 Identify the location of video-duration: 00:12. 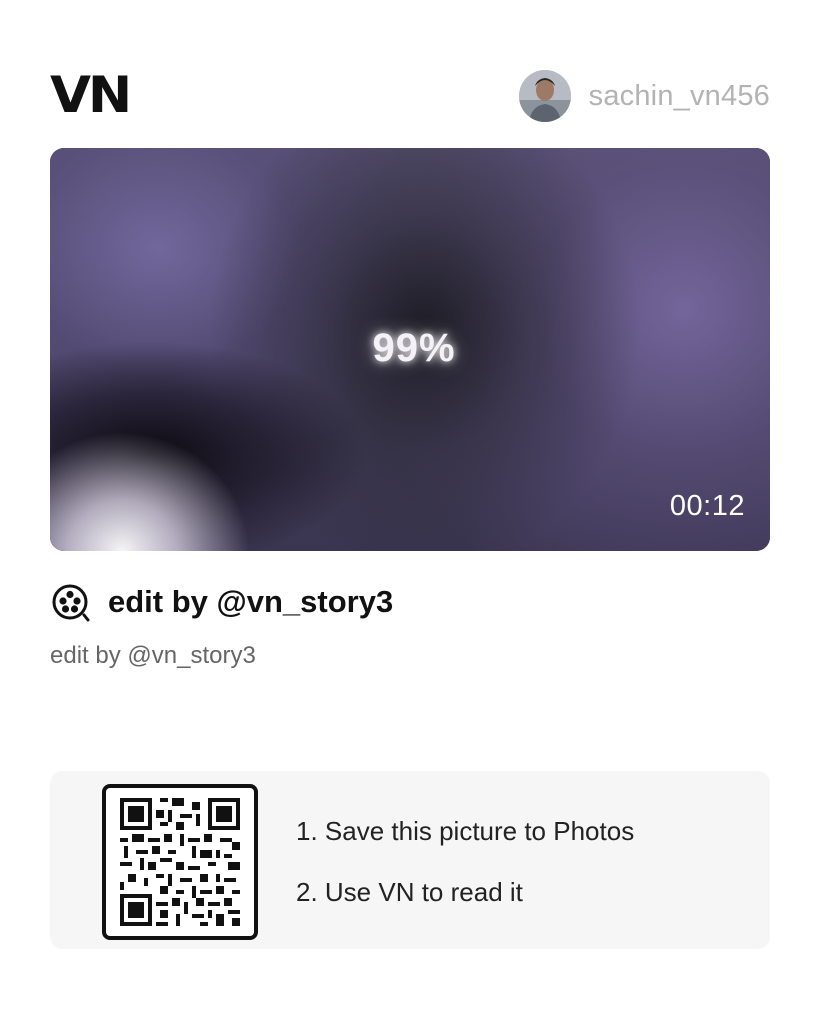
(707, 506).